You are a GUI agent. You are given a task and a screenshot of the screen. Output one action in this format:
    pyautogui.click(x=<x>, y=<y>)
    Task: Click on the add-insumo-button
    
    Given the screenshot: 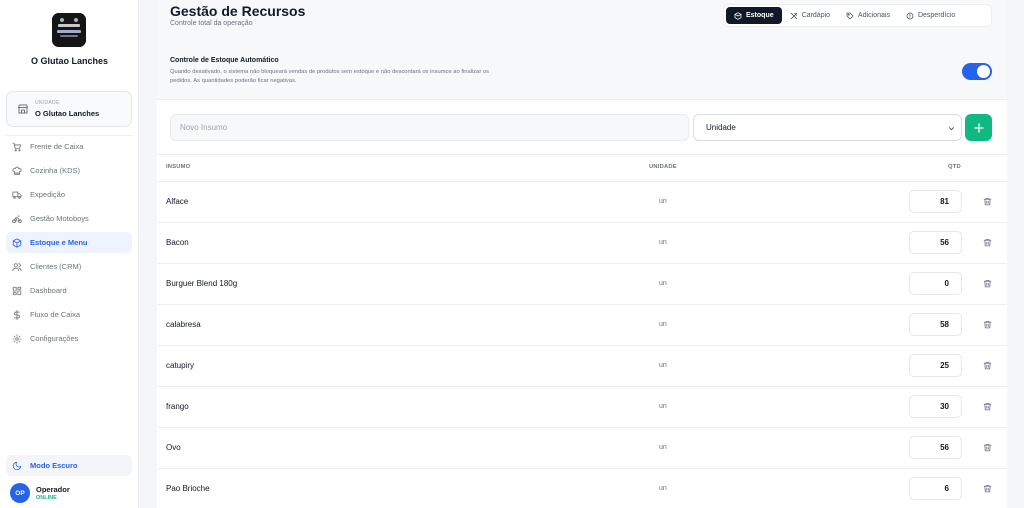 What is the action you would take?
    pyautogui.click(x=978, y=127)
    